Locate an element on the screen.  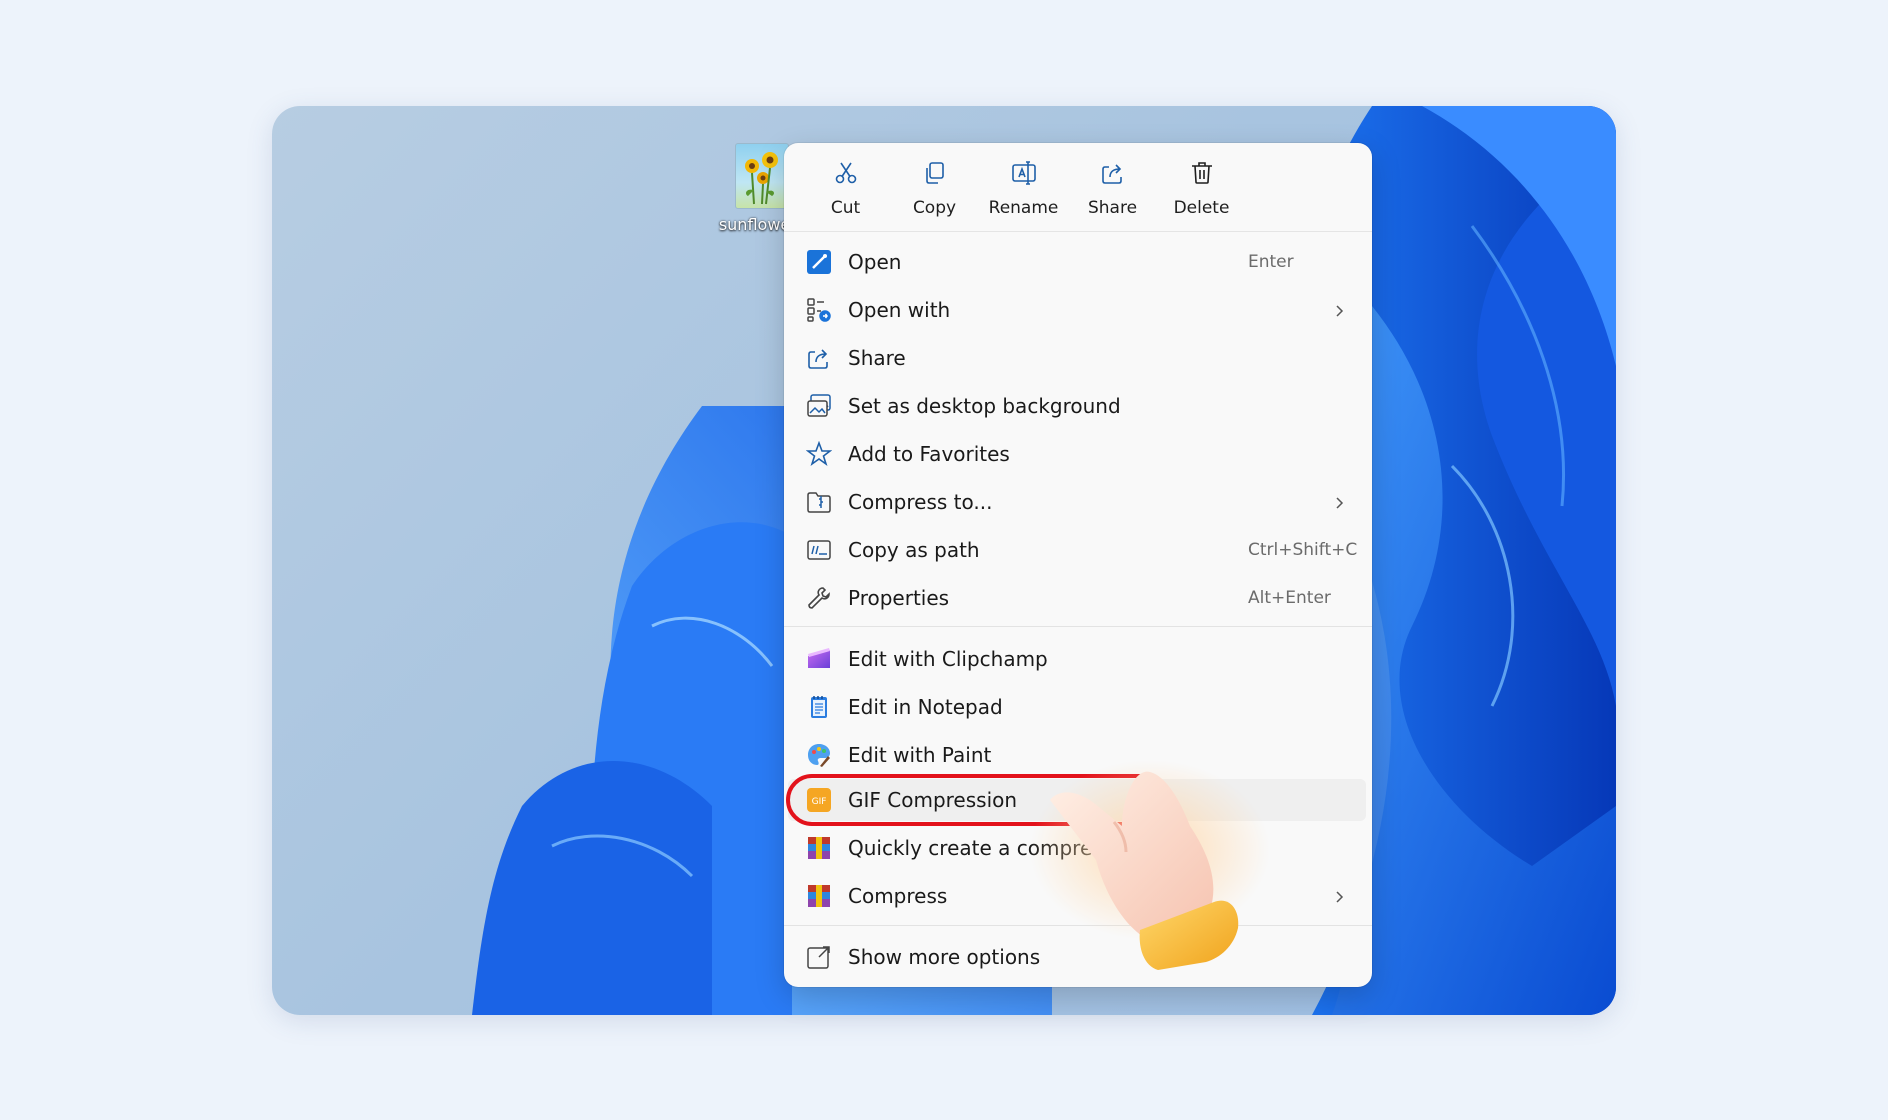
desktop-background-icon is located at coordinates (819, 406).